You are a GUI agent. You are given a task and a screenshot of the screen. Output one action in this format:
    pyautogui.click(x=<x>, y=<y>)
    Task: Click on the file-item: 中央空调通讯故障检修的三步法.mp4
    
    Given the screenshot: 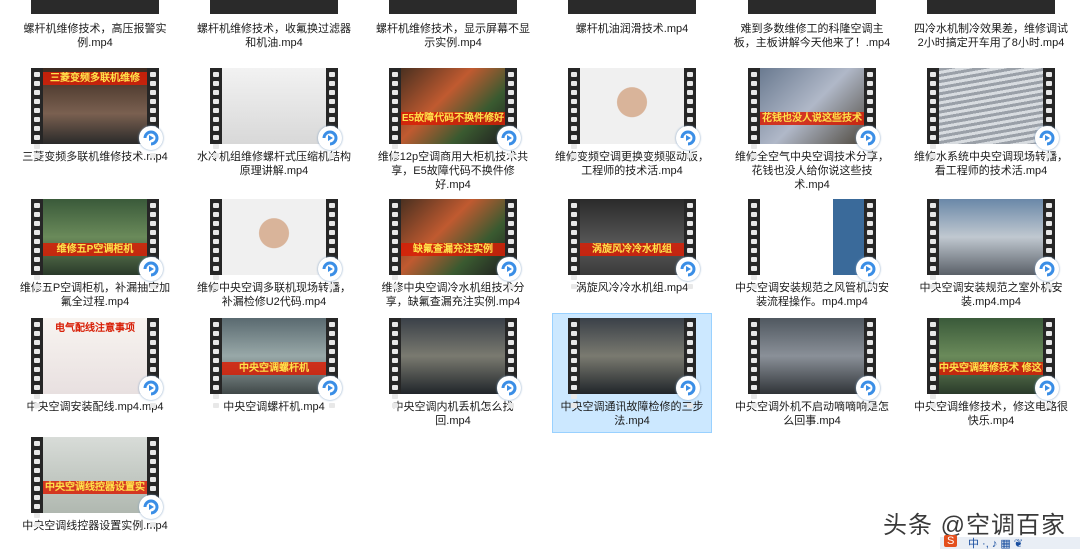 What is the action you would take?
    pyautogui.click(x=632, y=373)
    